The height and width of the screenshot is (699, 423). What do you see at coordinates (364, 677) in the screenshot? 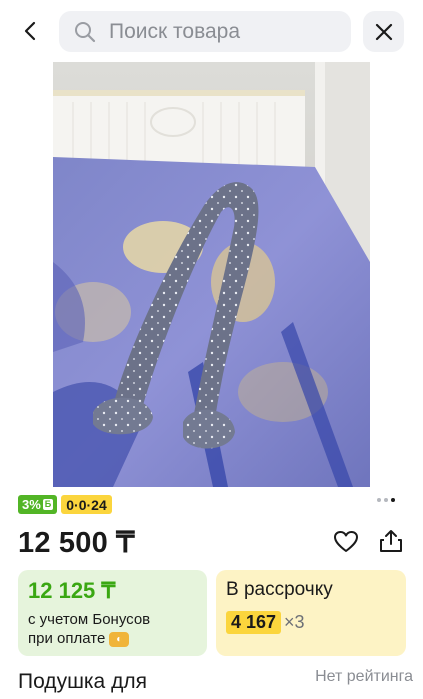
I see `rating-label: Нет рейтинга` at bounding box center [364, 677].